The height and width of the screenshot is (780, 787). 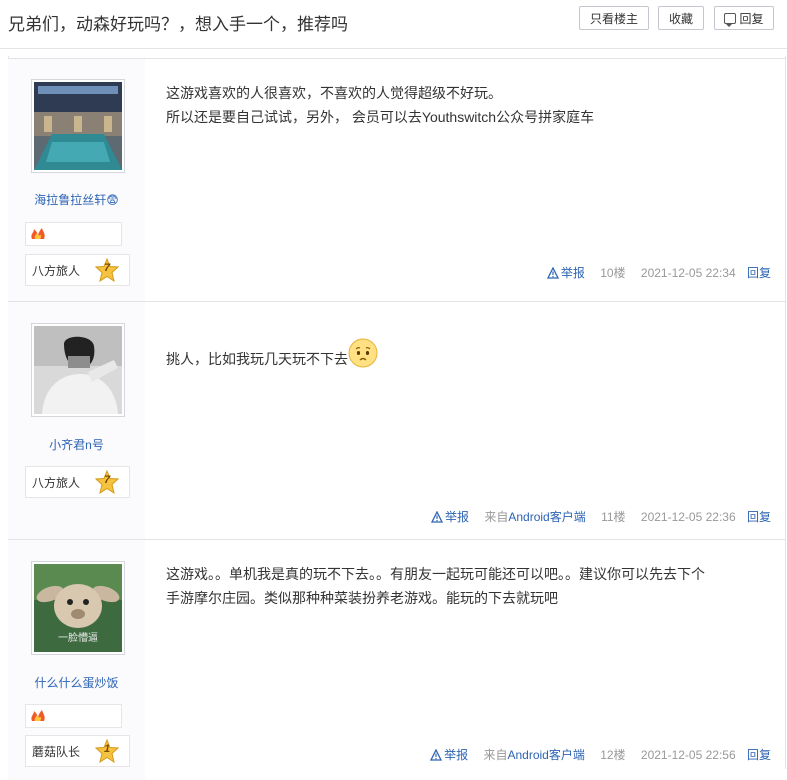 What do you see at coordinates (613, 517) in the screenshot?
I see `floor-number: 11楼` at bounding box center [613, 517].